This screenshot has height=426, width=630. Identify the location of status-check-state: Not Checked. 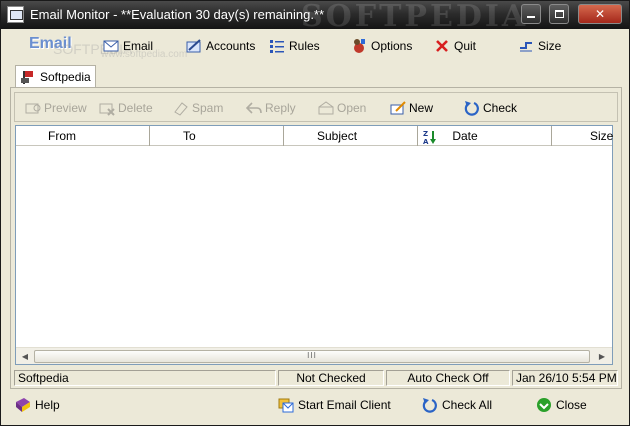
(331, 378).